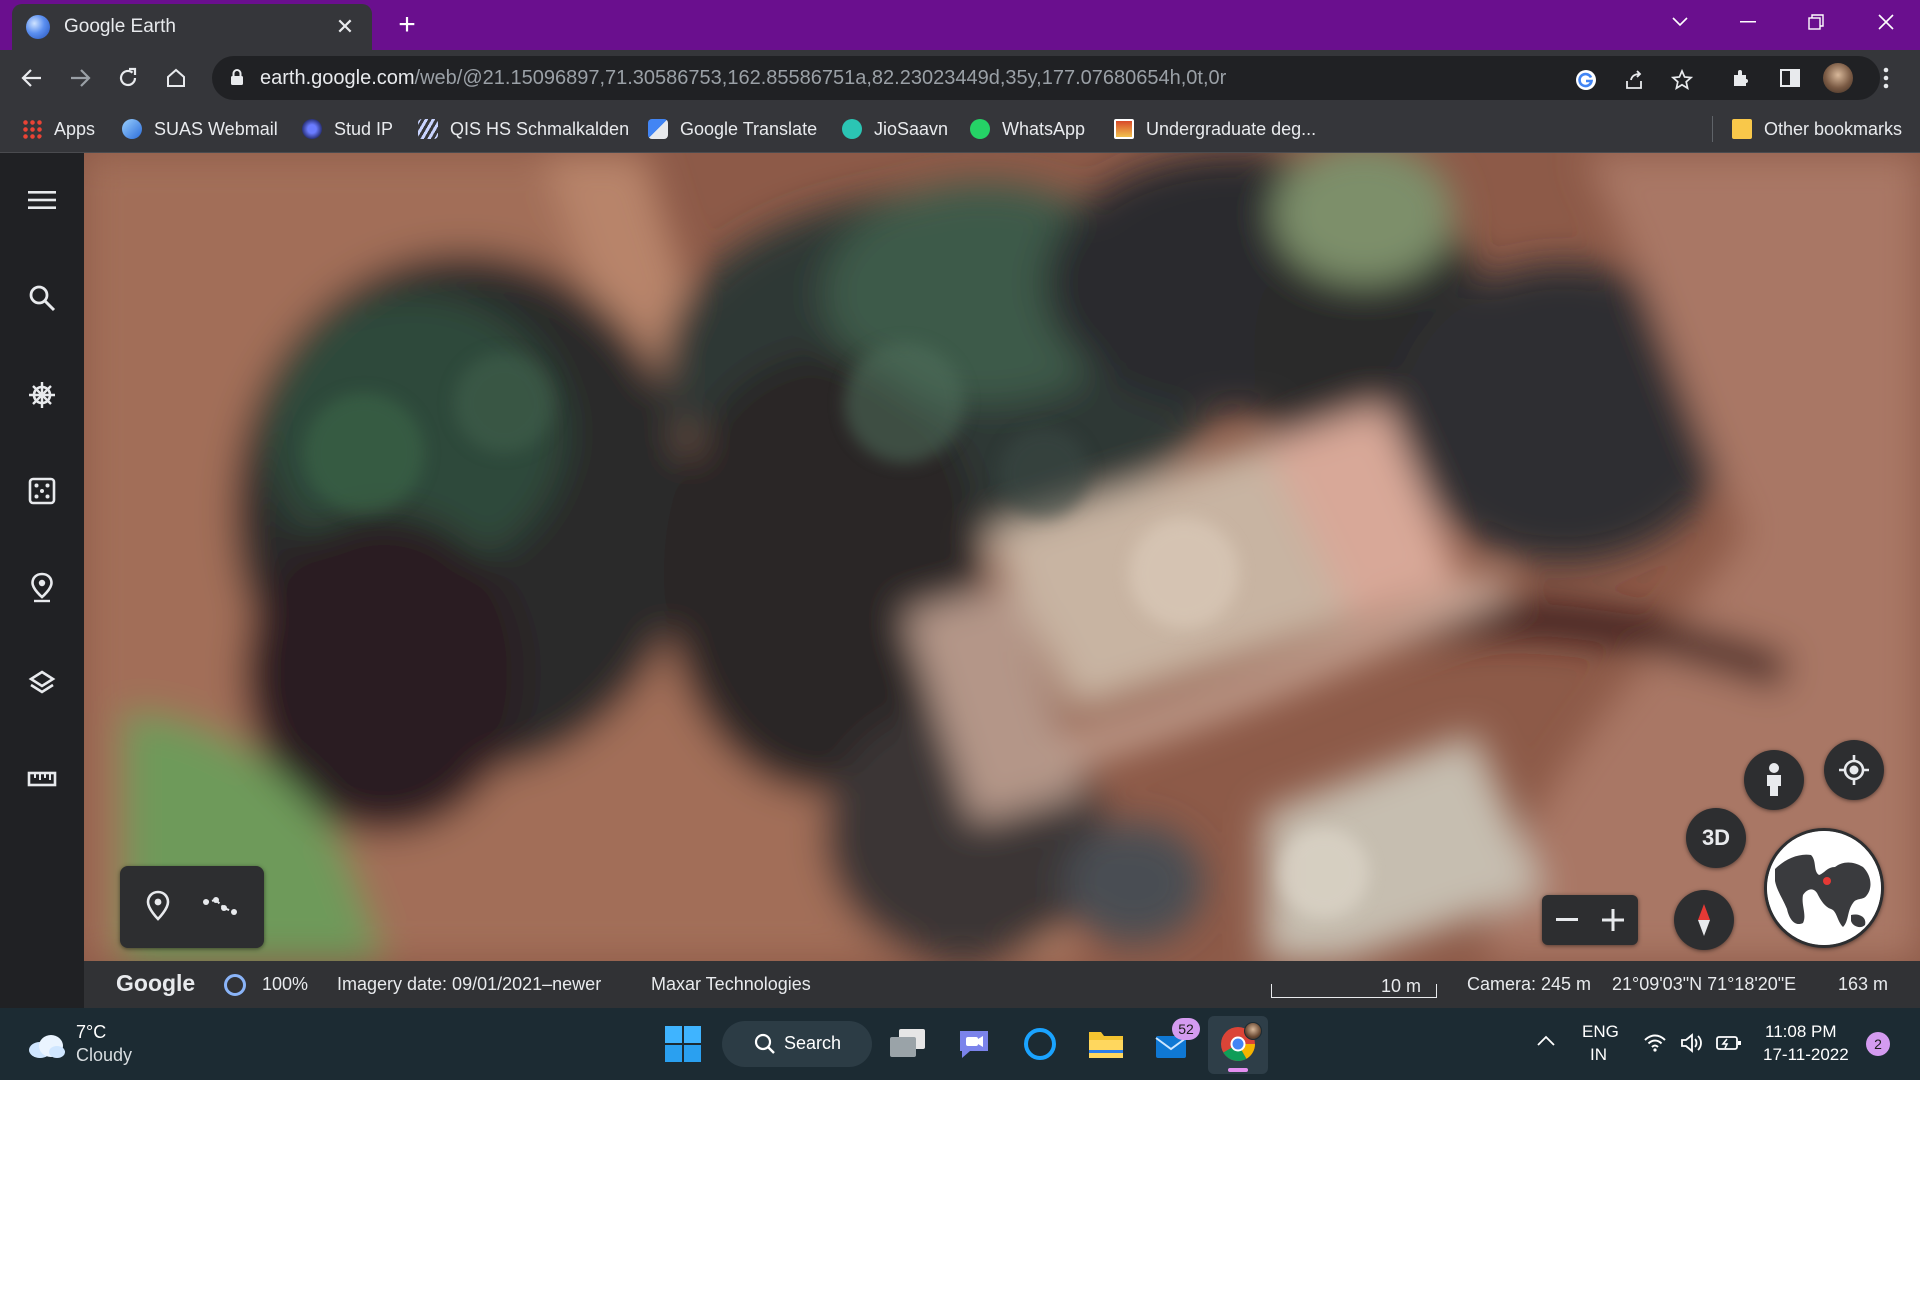  I want to click on battery-charging-icon, so click(1729, 1045).